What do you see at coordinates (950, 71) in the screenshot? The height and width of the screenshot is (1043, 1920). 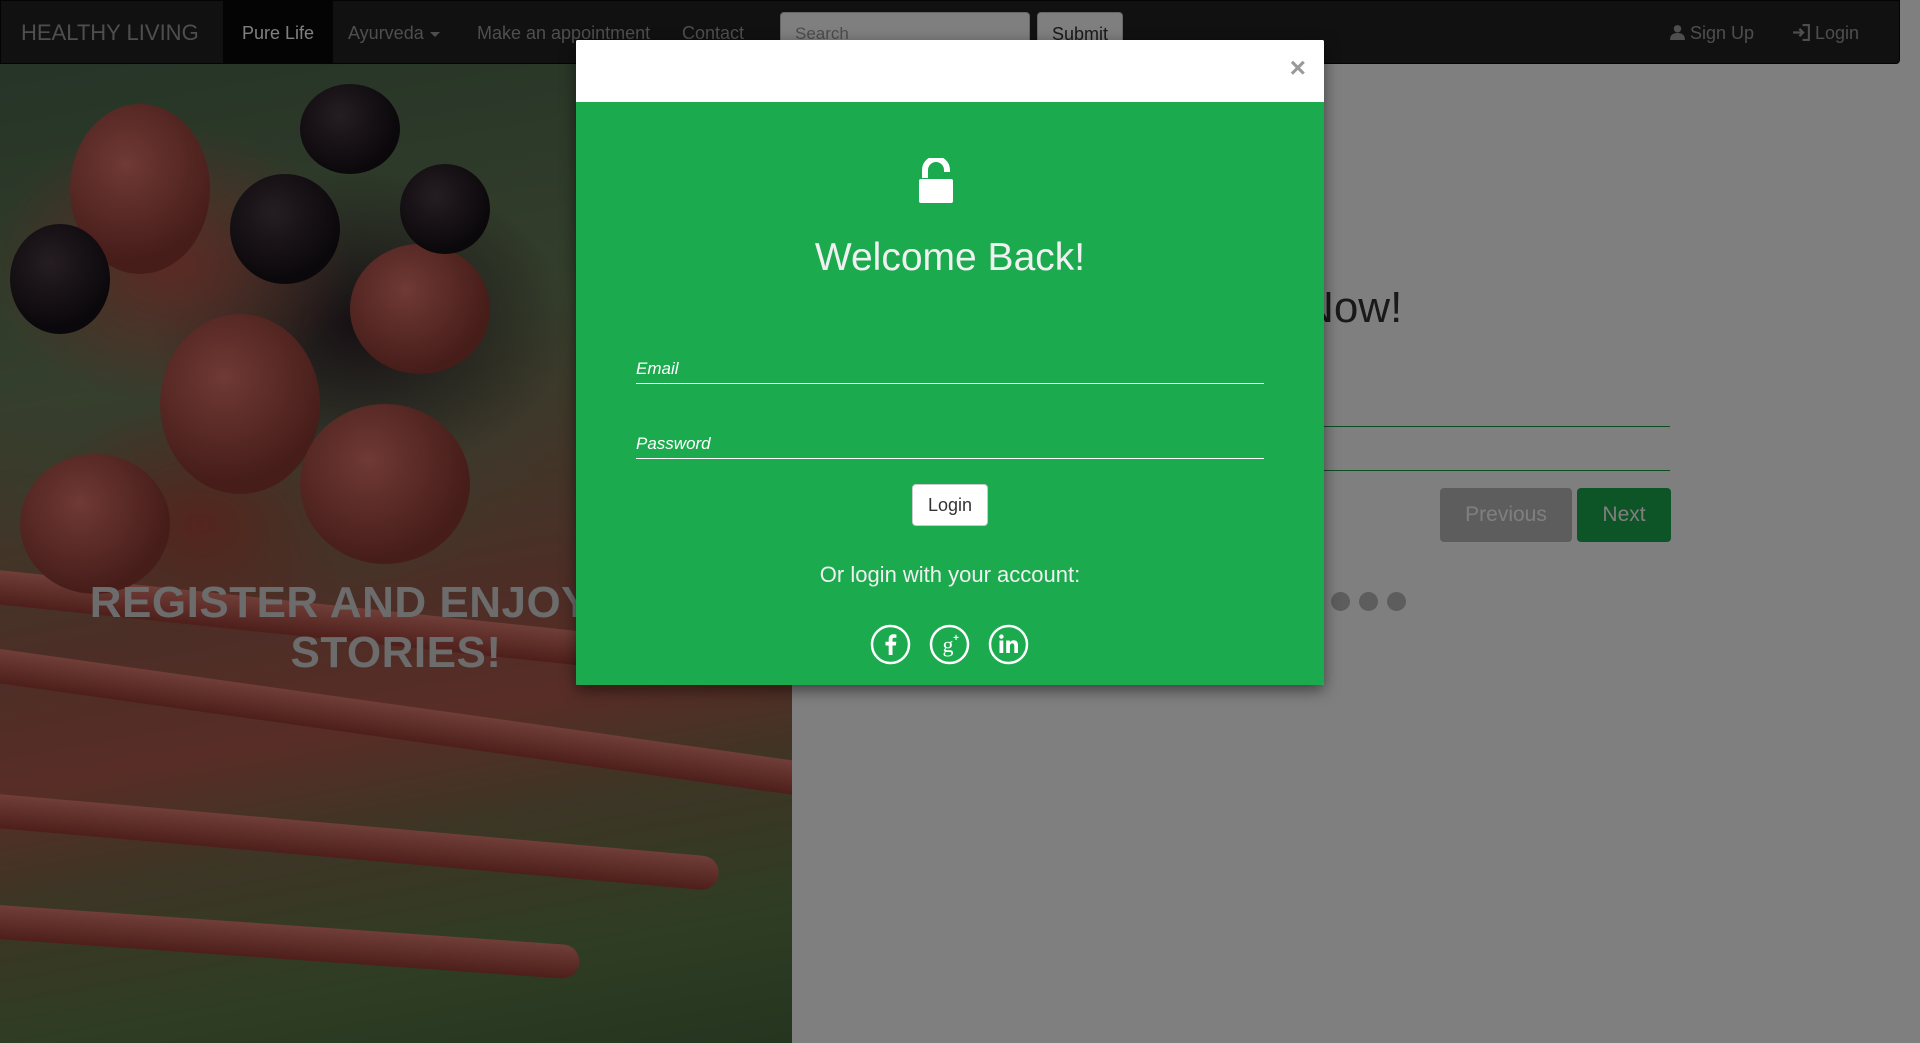 I see `modal-header: ×` at bounding box center [950, 71].